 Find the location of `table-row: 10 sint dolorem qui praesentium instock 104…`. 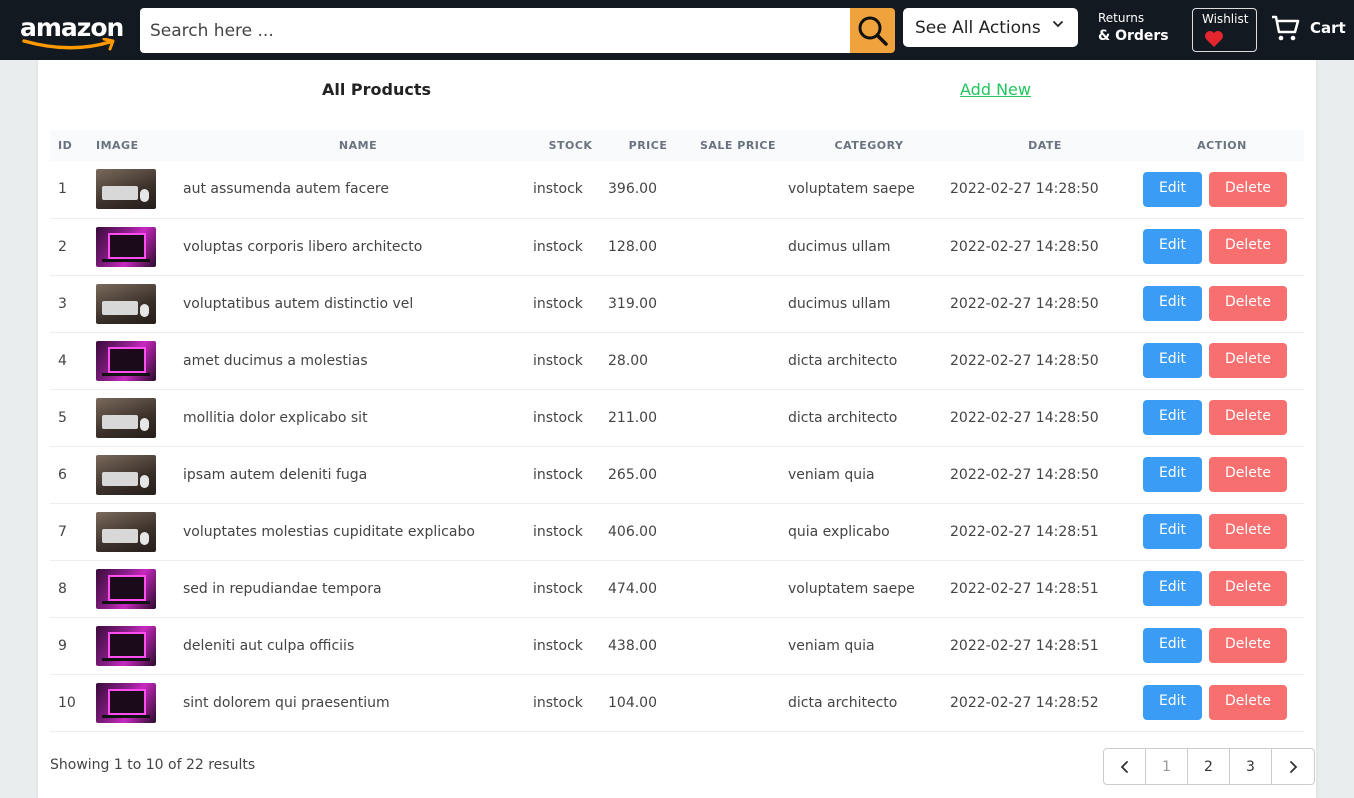

table-row: 10 sint dolorem qui praesentium instock 104… is located at coordinates (677, 702).